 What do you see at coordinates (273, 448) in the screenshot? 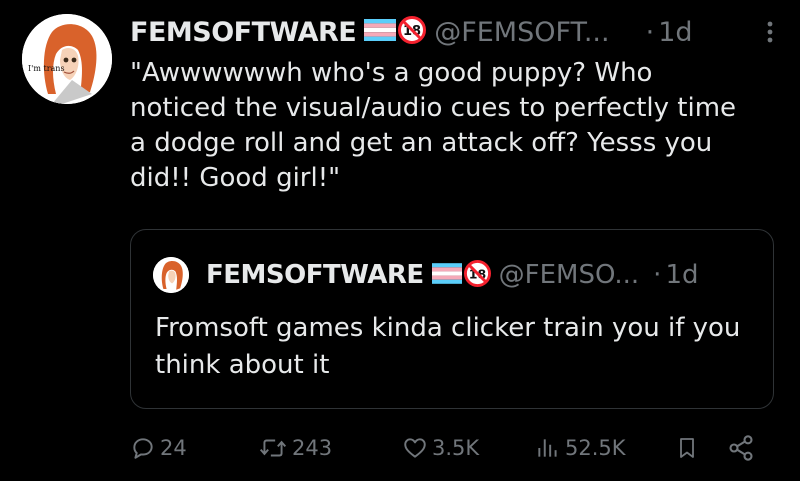
I see `retweet-icon` at bounding box center [273, 448].